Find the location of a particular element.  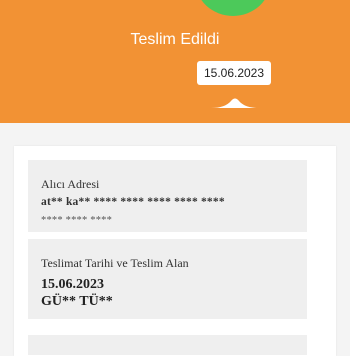

recipient-address-line-1: at** ka** **** **** **** **** **** is located at coordinates (133, 202).